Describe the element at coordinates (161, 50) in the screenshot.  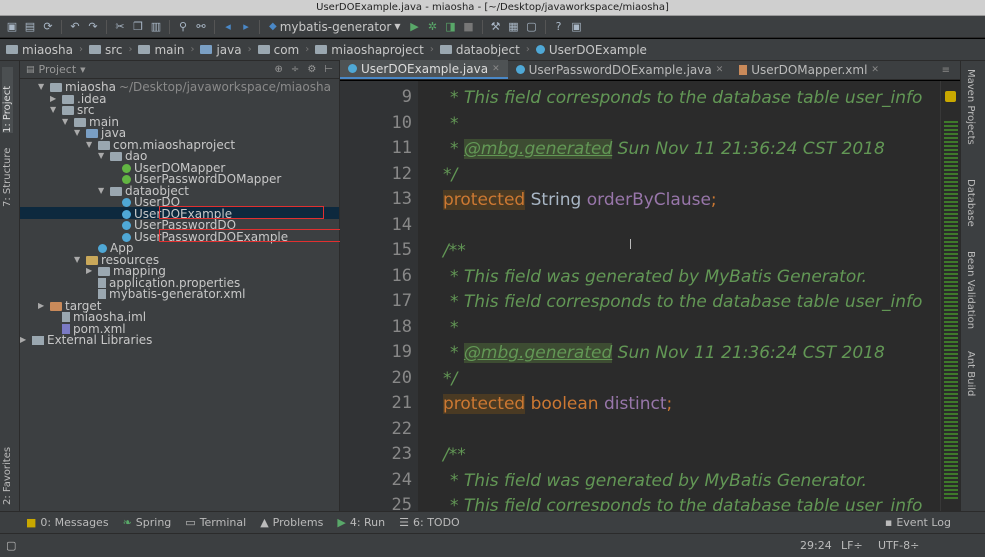
I see `breadcrumb-item: main` at that location.